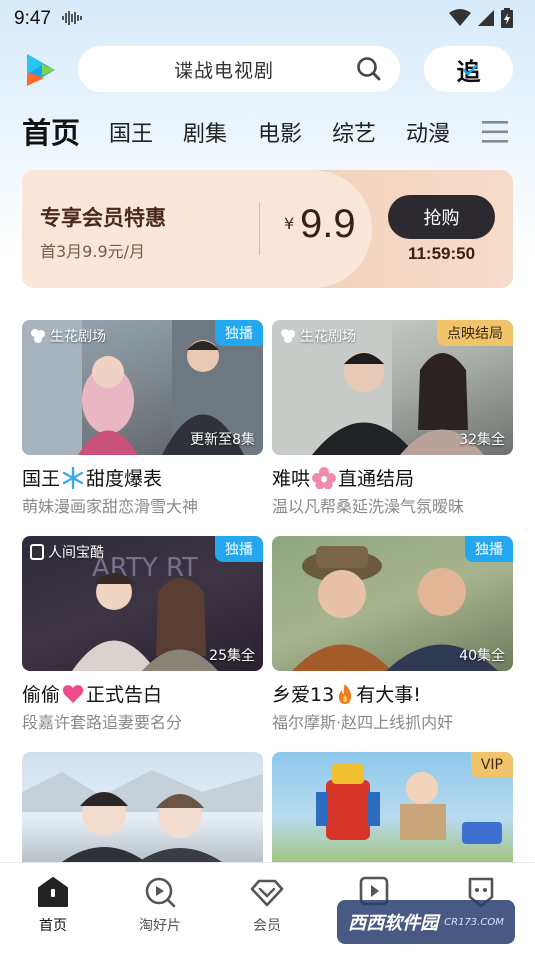 This screenshot has height=953, width=535. I want to click on vip-subtitle: 首3月9.9元/月, so click(93, 251).